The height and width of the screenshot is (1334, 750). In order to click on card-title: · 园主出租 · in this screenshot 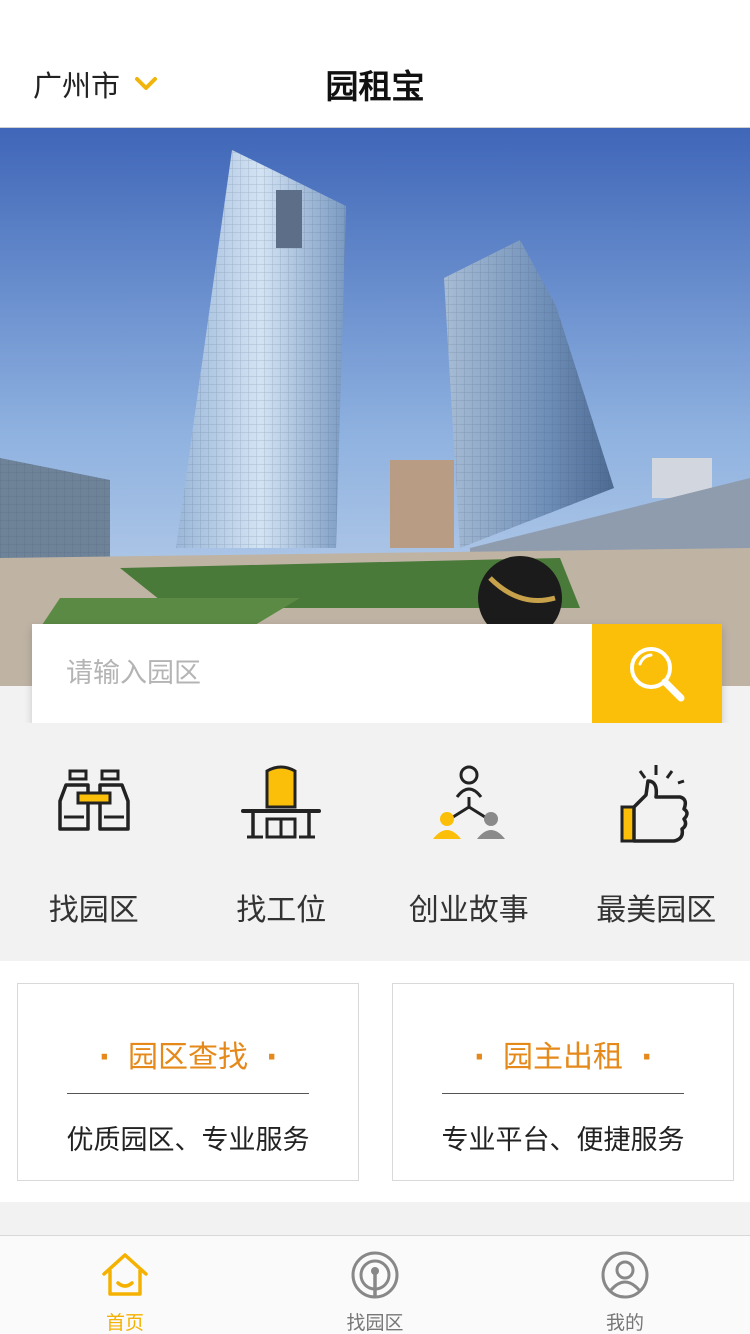, I will do `click(563, 1057)`.